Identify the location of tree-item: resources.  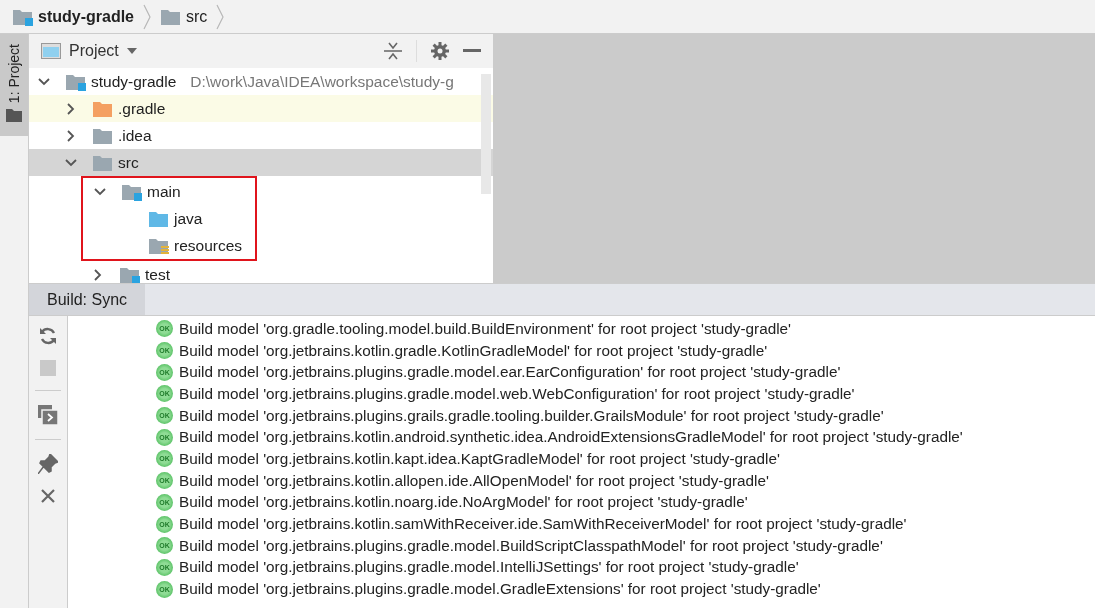
(143, 245).